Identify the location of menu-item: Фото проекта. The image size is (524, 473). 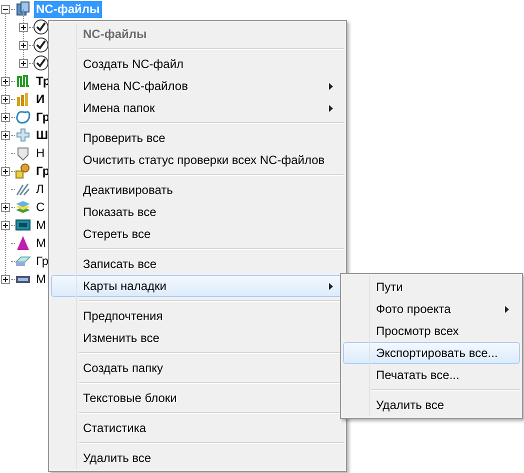
(431, 309).